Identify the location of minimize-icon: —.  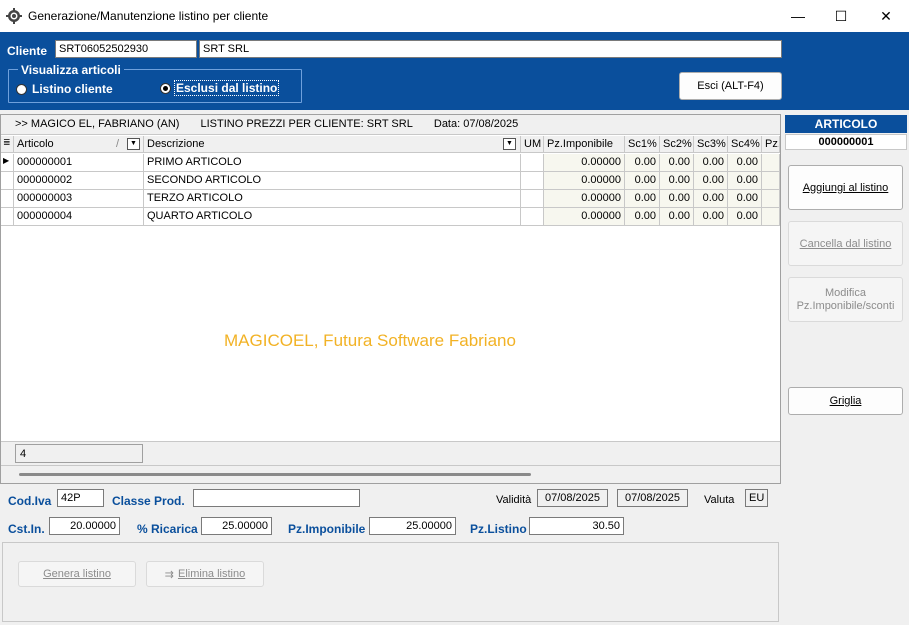
(798, 16).